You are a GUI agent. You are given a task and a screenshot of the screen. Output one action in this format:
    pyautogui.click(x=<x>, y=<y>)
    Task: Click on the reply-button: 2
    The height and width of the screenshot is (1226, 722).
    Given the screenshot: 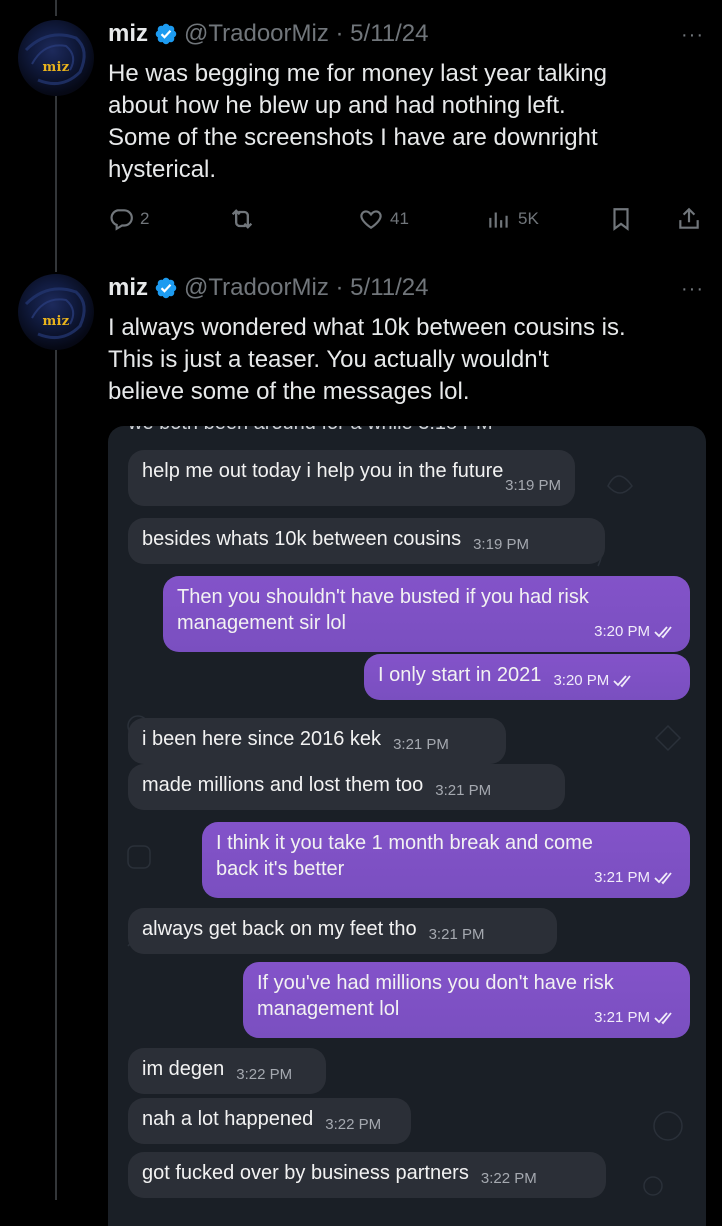 What is the action you would take?
    pyautogui.click(x=128, y=219)
    